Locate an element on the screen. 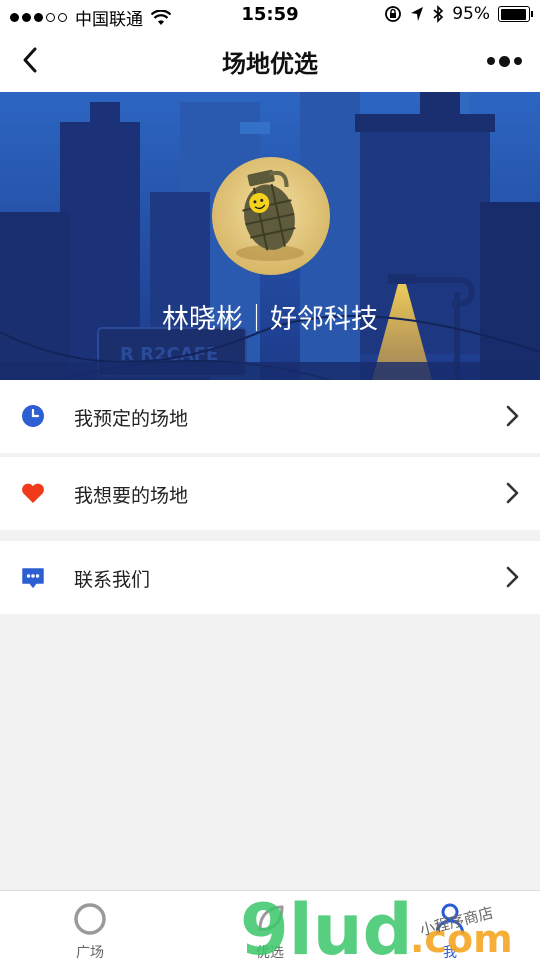 The image size is (540, 960). menu-item-label: 联系我们 is located at coordinates (112, 580).